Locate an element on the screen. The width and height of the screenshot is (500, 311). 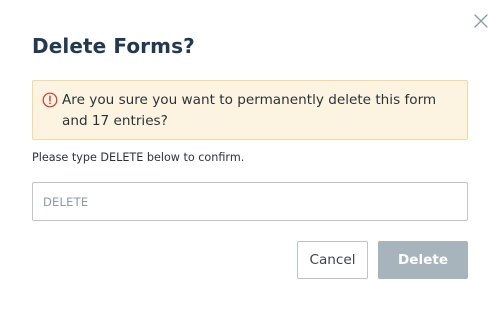
alert-circle-icon is located at coordinates (50, 100).